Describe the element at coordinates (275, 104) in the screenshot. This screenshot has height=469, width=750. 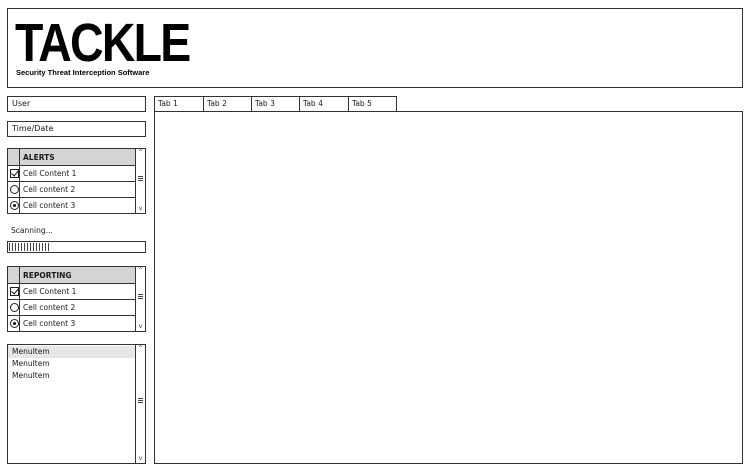
I see `tab-3: Tab 3` at that location.